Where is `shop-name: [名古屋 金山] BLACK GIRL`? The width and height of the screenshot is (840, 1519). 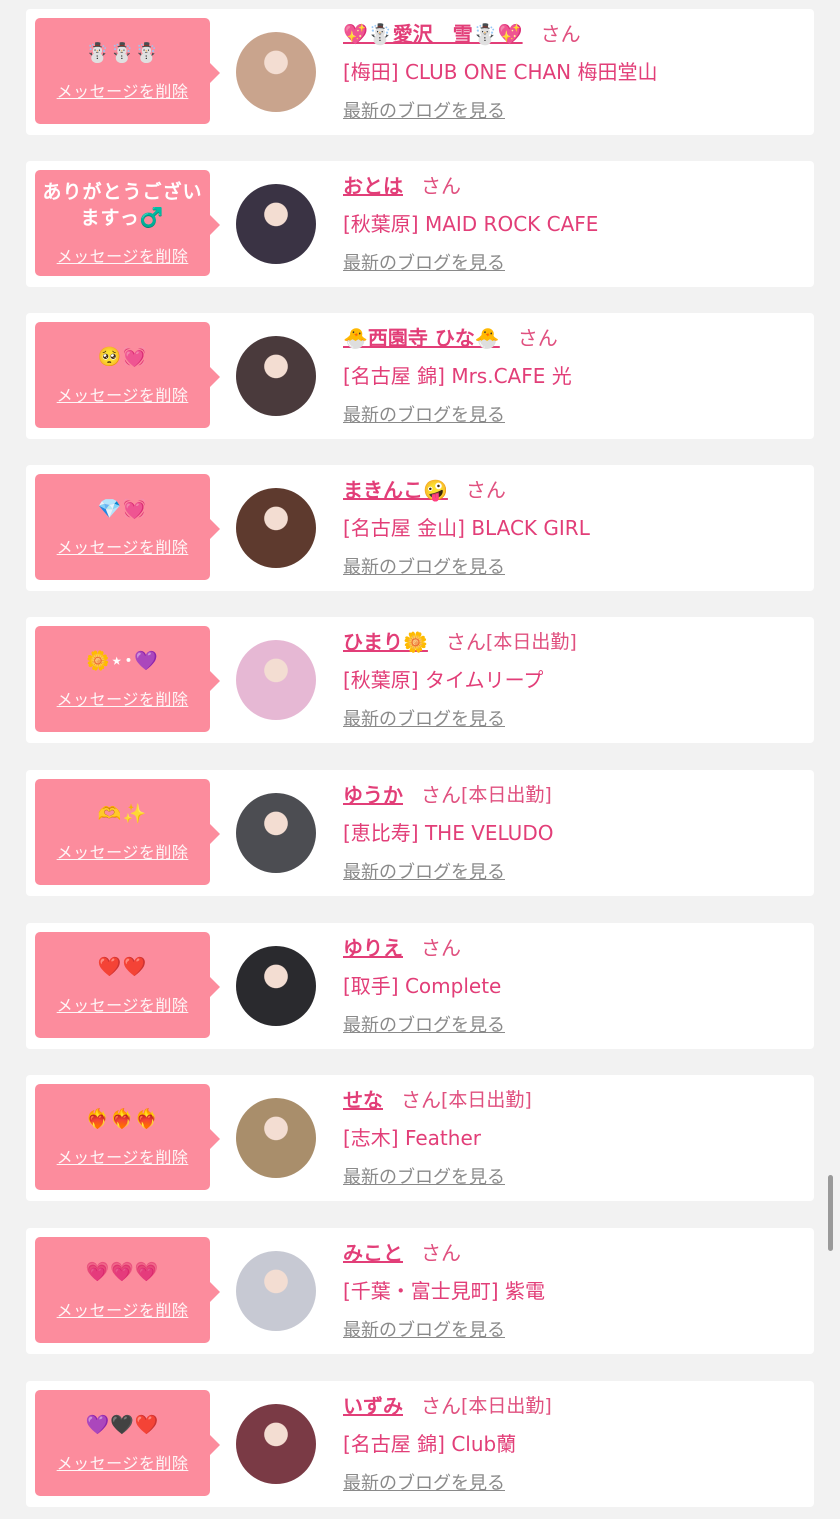
shop-name: [名古屋 金山] BLACK GIRL is located at coordinates (466, 528).